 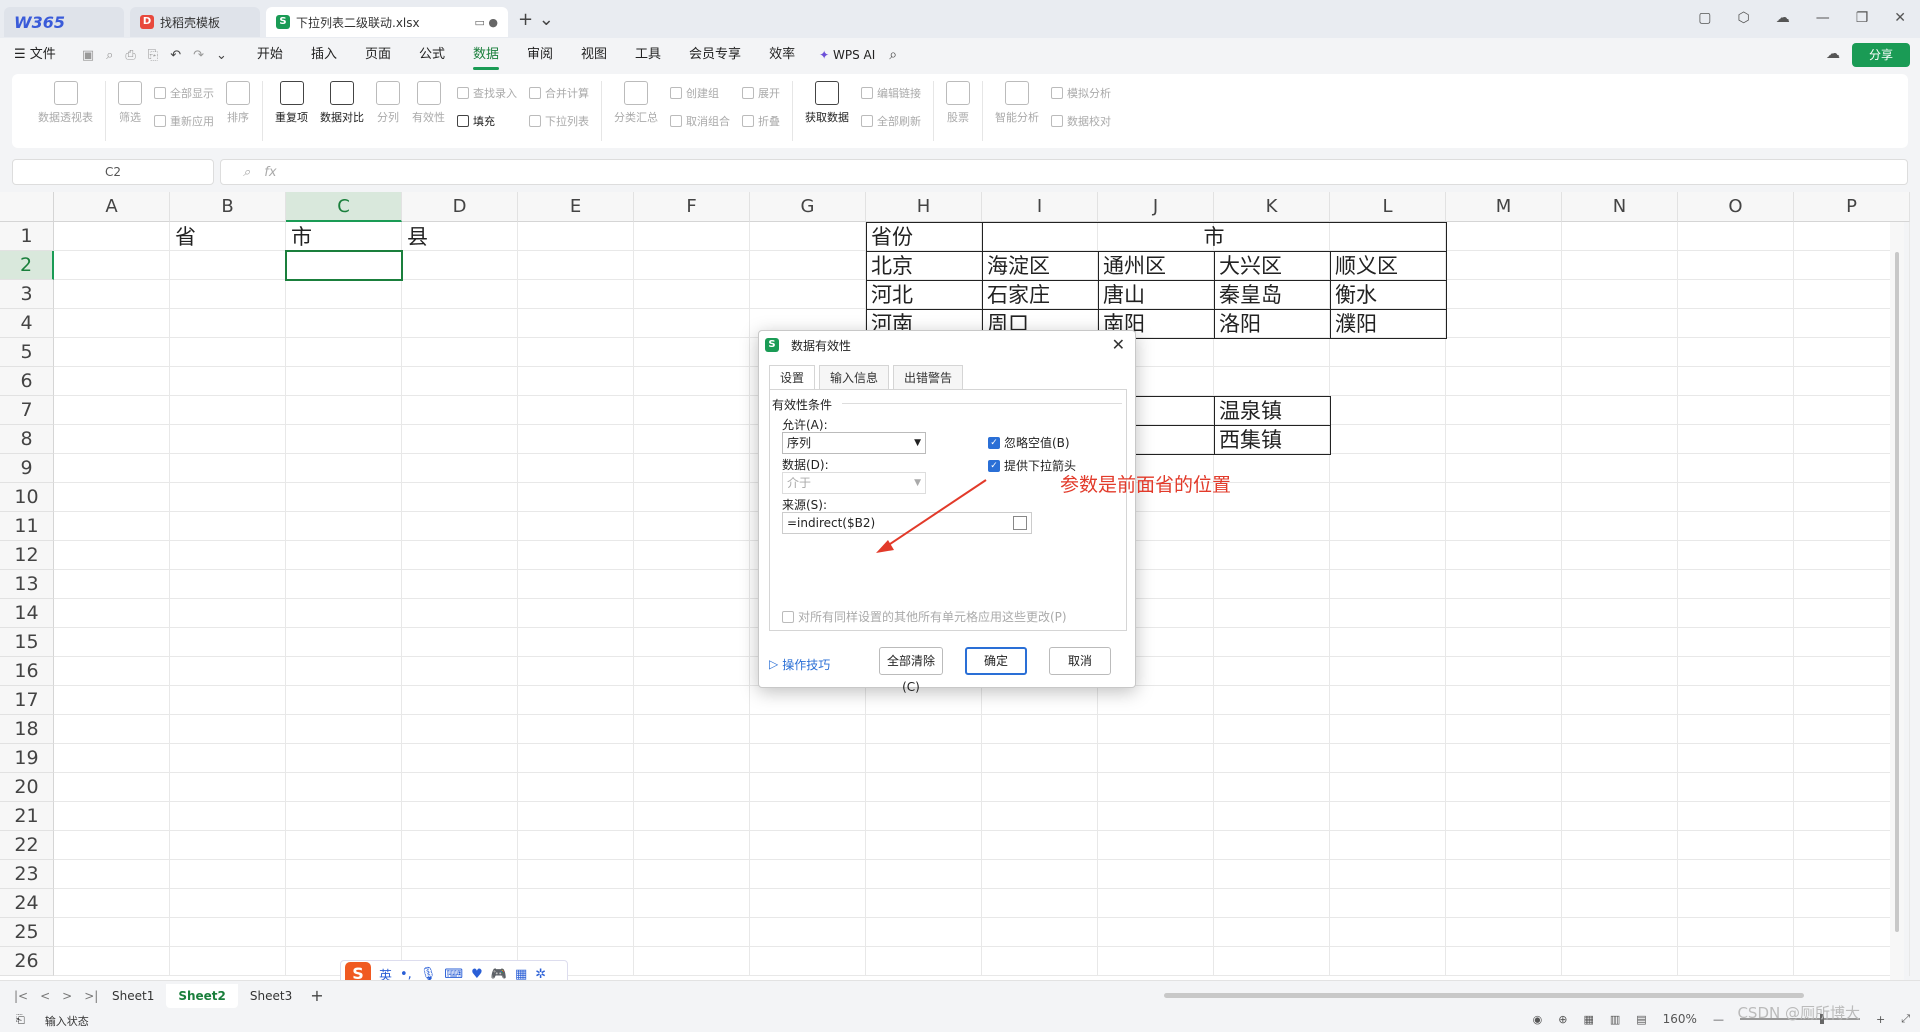 I want to click on share-button: 分享, so click(x=1881, y=55).